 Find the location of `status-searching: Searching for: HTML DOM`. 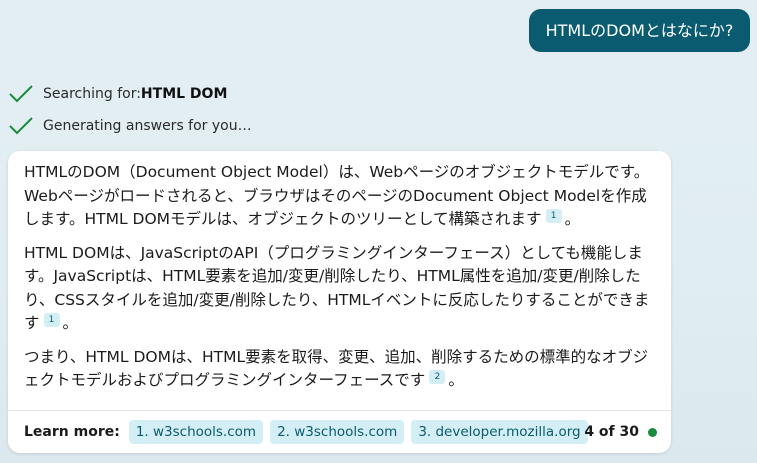

status-searching: Searching for: HTML DOM is located at coordinates (130, 94).